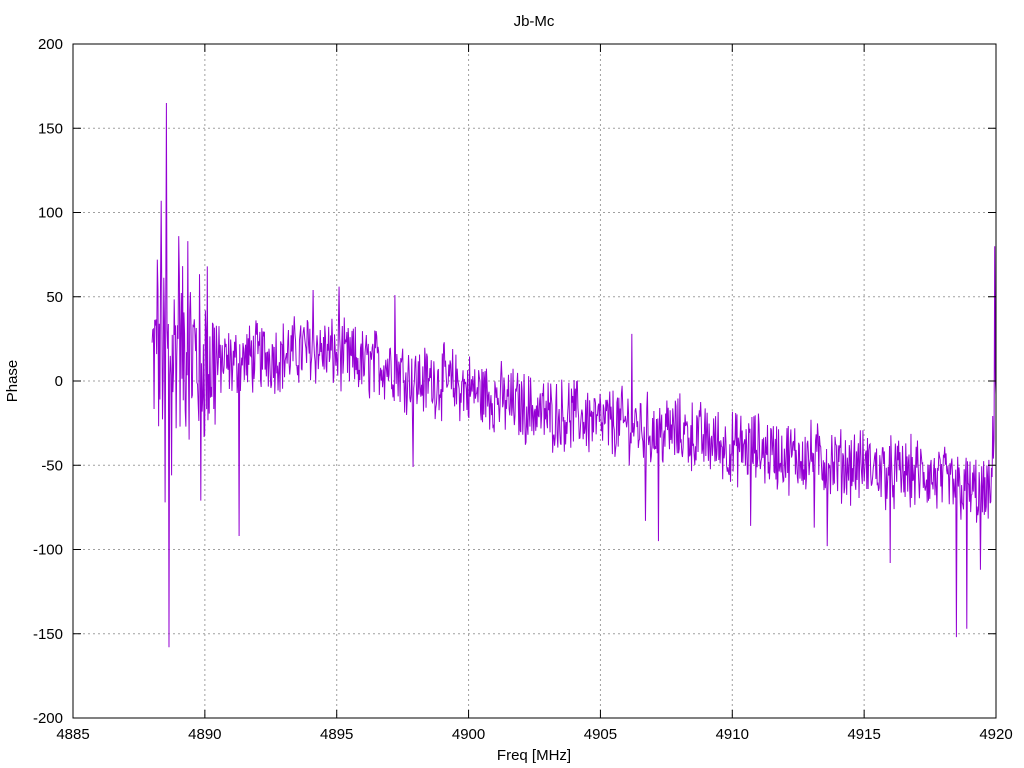 This screenshot has height=768, width=1024. I want to click on y-tick-label: 50, so click(54, 297).